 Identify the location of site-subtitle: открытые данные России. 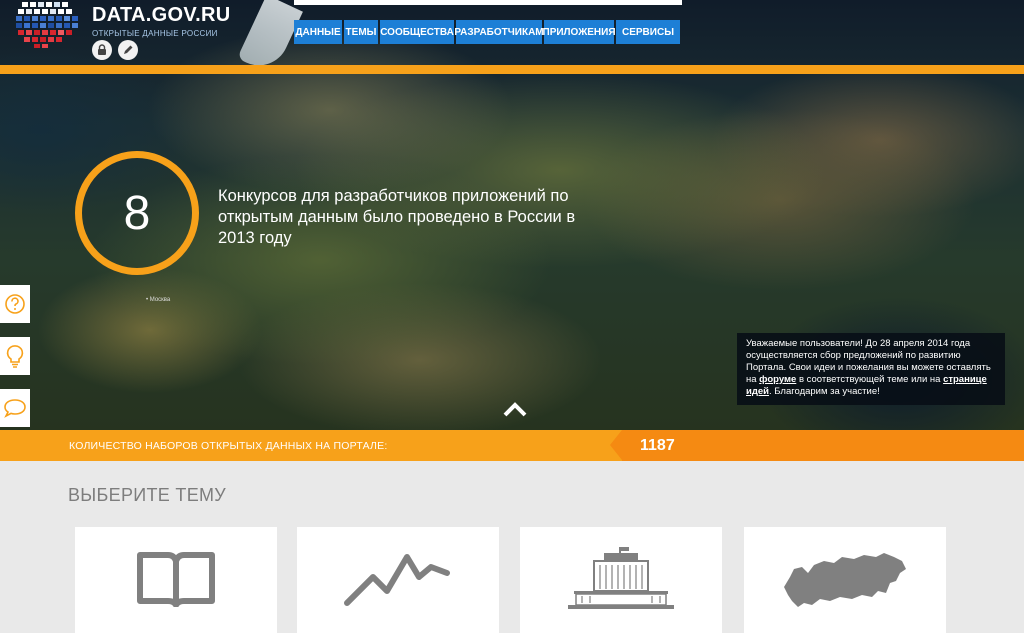
(155, 33).